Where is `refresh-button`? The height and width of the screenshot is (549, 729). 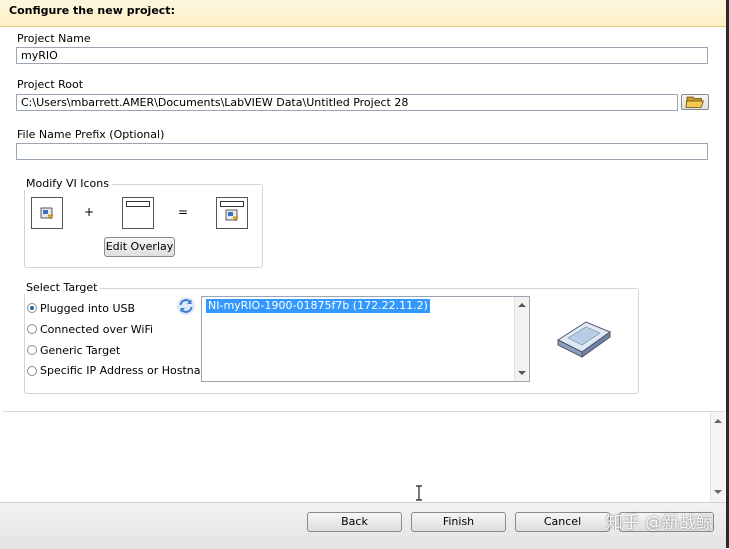
refresh-button is located at coordinates (186, 306).